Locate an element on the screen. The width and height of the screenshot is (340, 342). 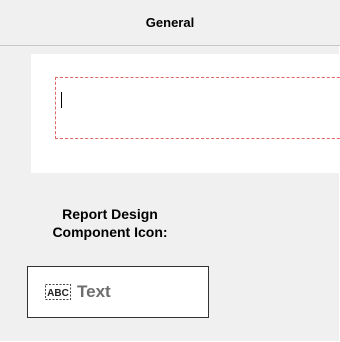
abc-text-icon: ABC is located at coordinates (58, 292).